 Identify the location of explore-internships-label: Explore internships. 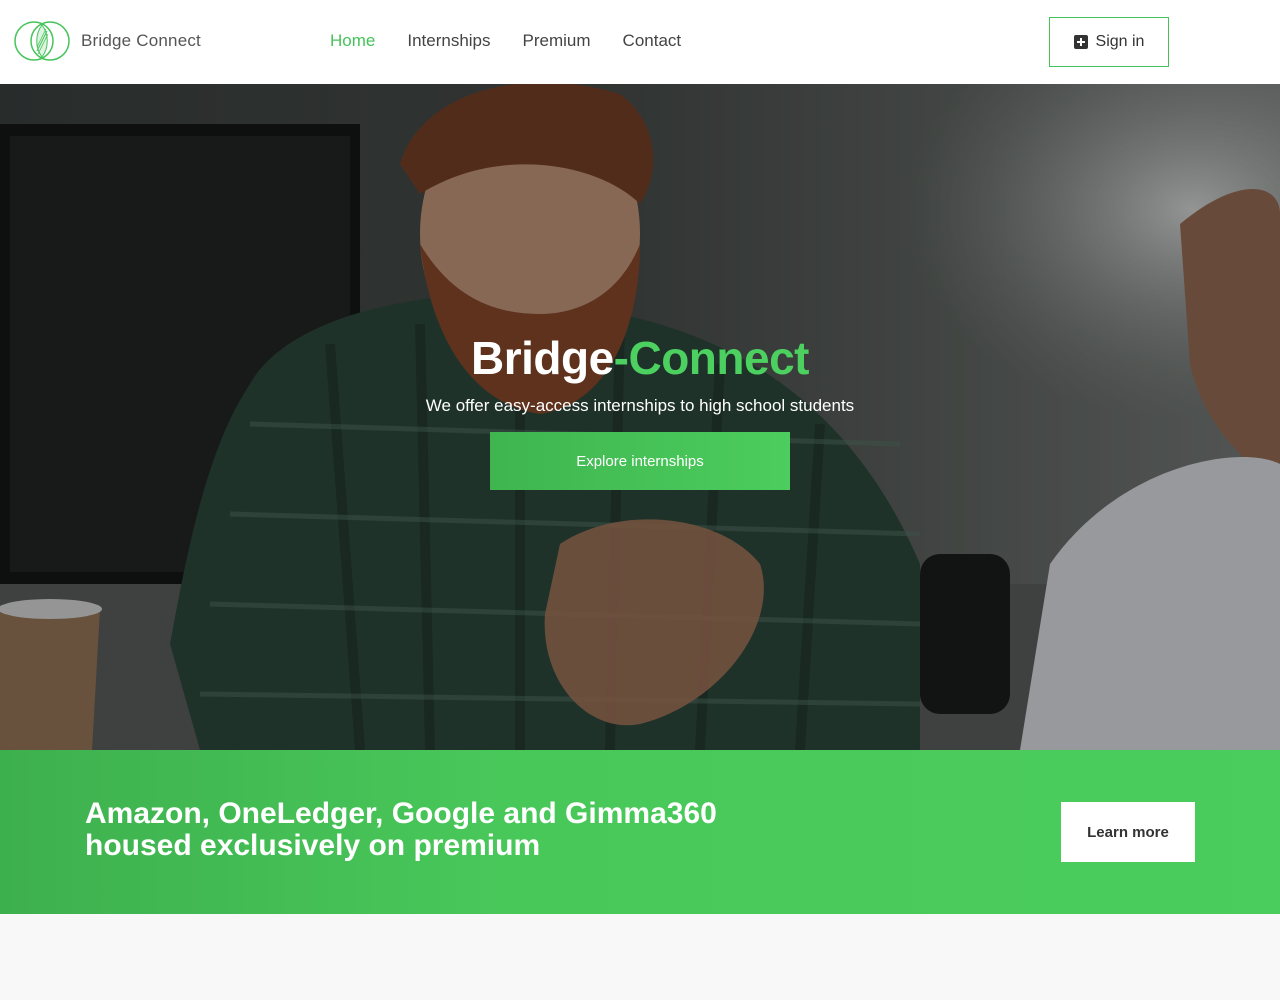
(640, 461).